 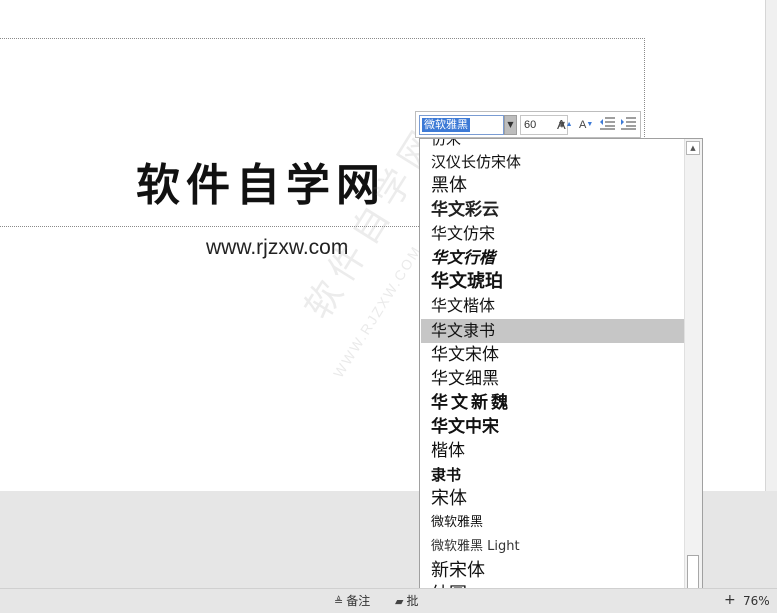 I want to click on font-item: 黑体, so click(x=552, y=186).